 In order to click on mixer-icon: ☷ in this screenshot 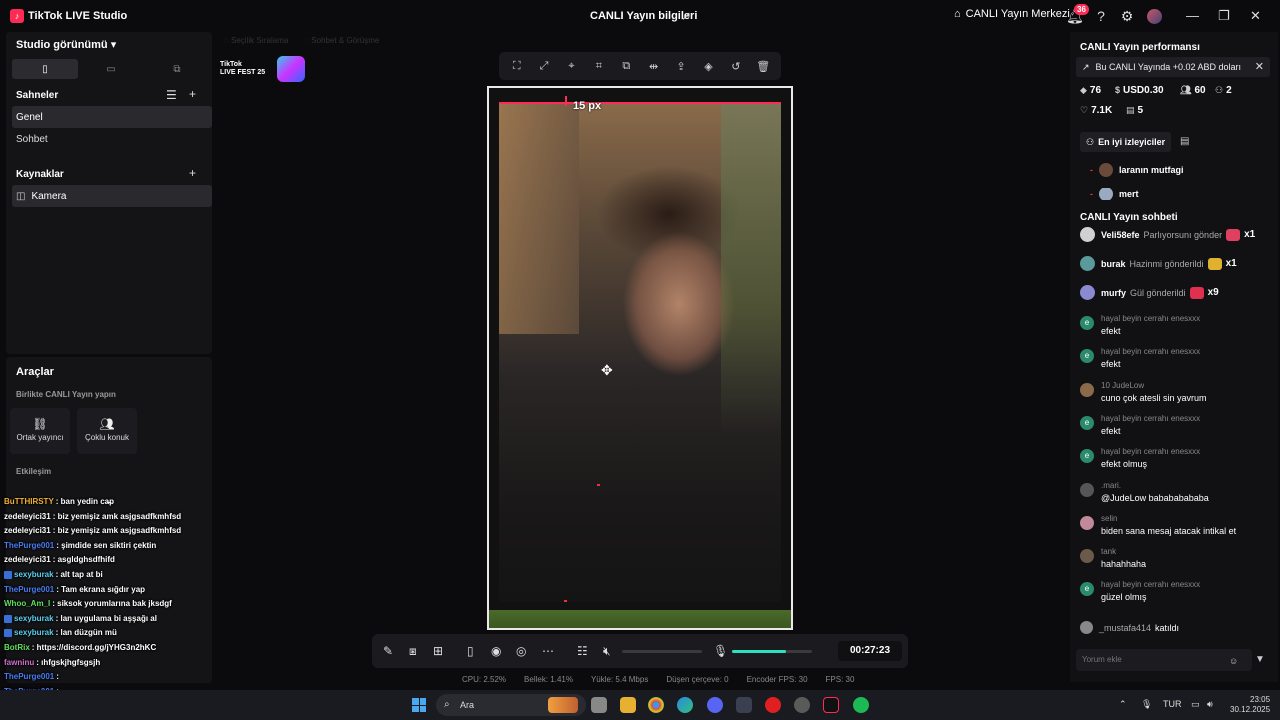, I will do `click(582, 651)`.